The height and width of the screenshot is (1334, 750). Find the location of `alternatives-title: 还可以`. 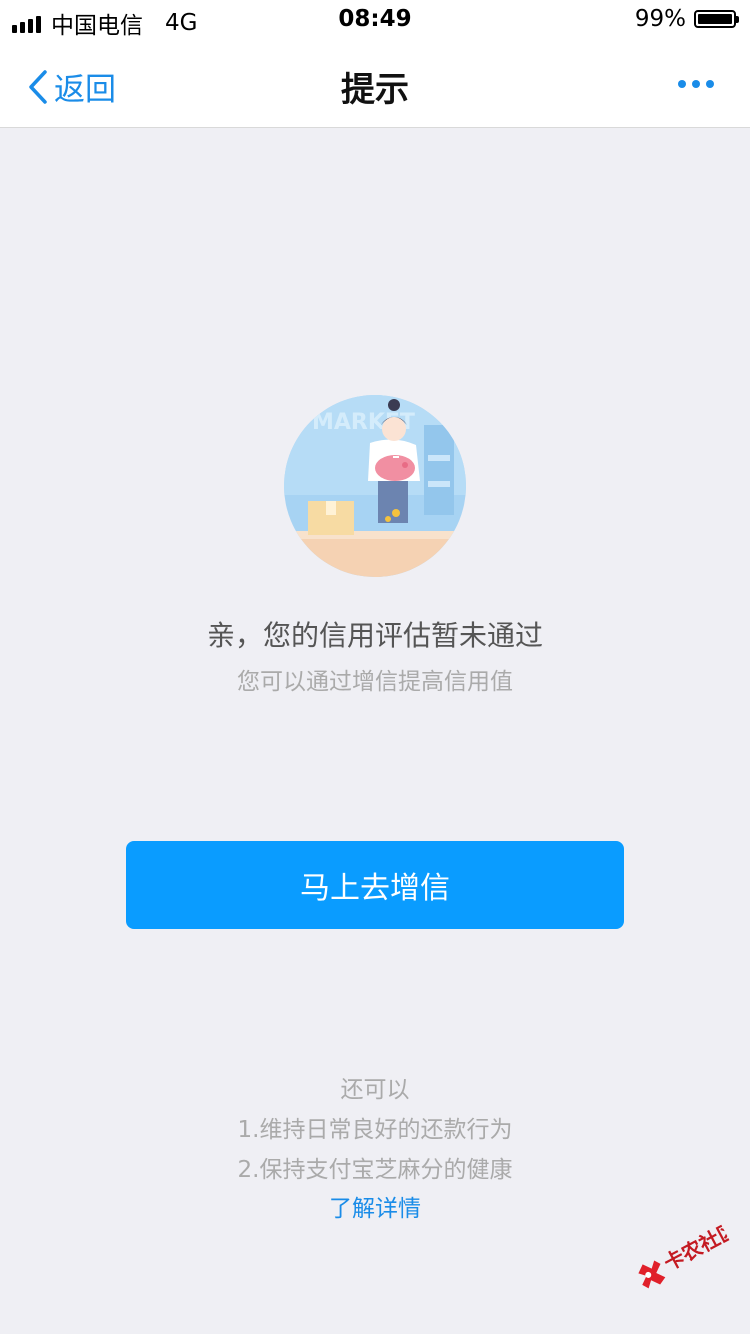

alternatives-title: 还可以 is located at coordinates (375, 1090).